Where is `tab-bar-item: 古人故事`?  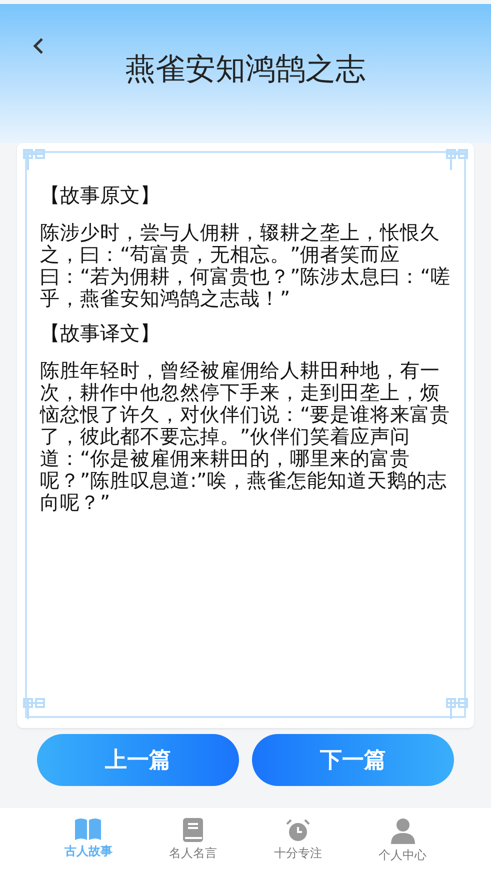 tab-bar-item: 古人故事 is located at coordinates (88, 840).